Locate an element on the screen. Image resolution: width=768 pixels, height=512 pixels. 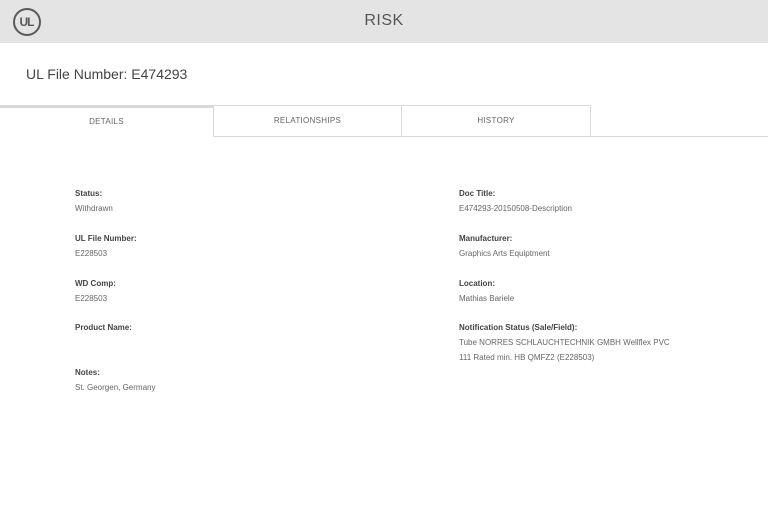
app-header: UL RISK is located at coordinates (384, 21).